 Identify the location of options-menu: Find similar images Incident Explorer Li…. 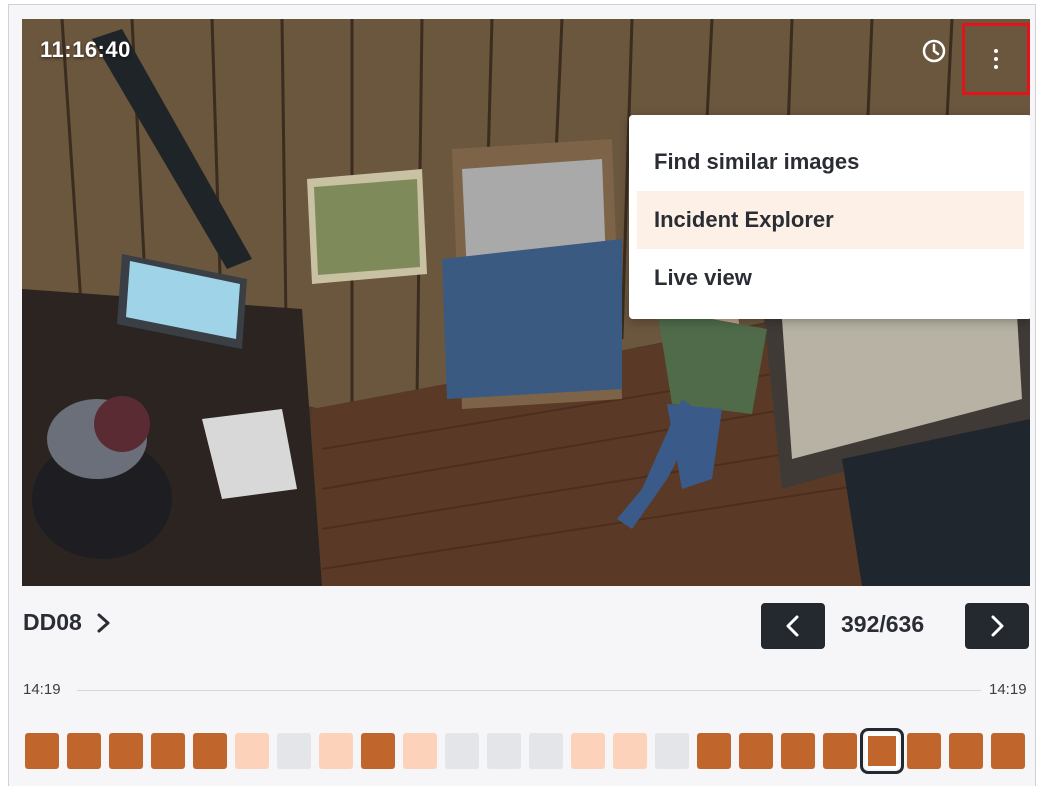
(829, 217).